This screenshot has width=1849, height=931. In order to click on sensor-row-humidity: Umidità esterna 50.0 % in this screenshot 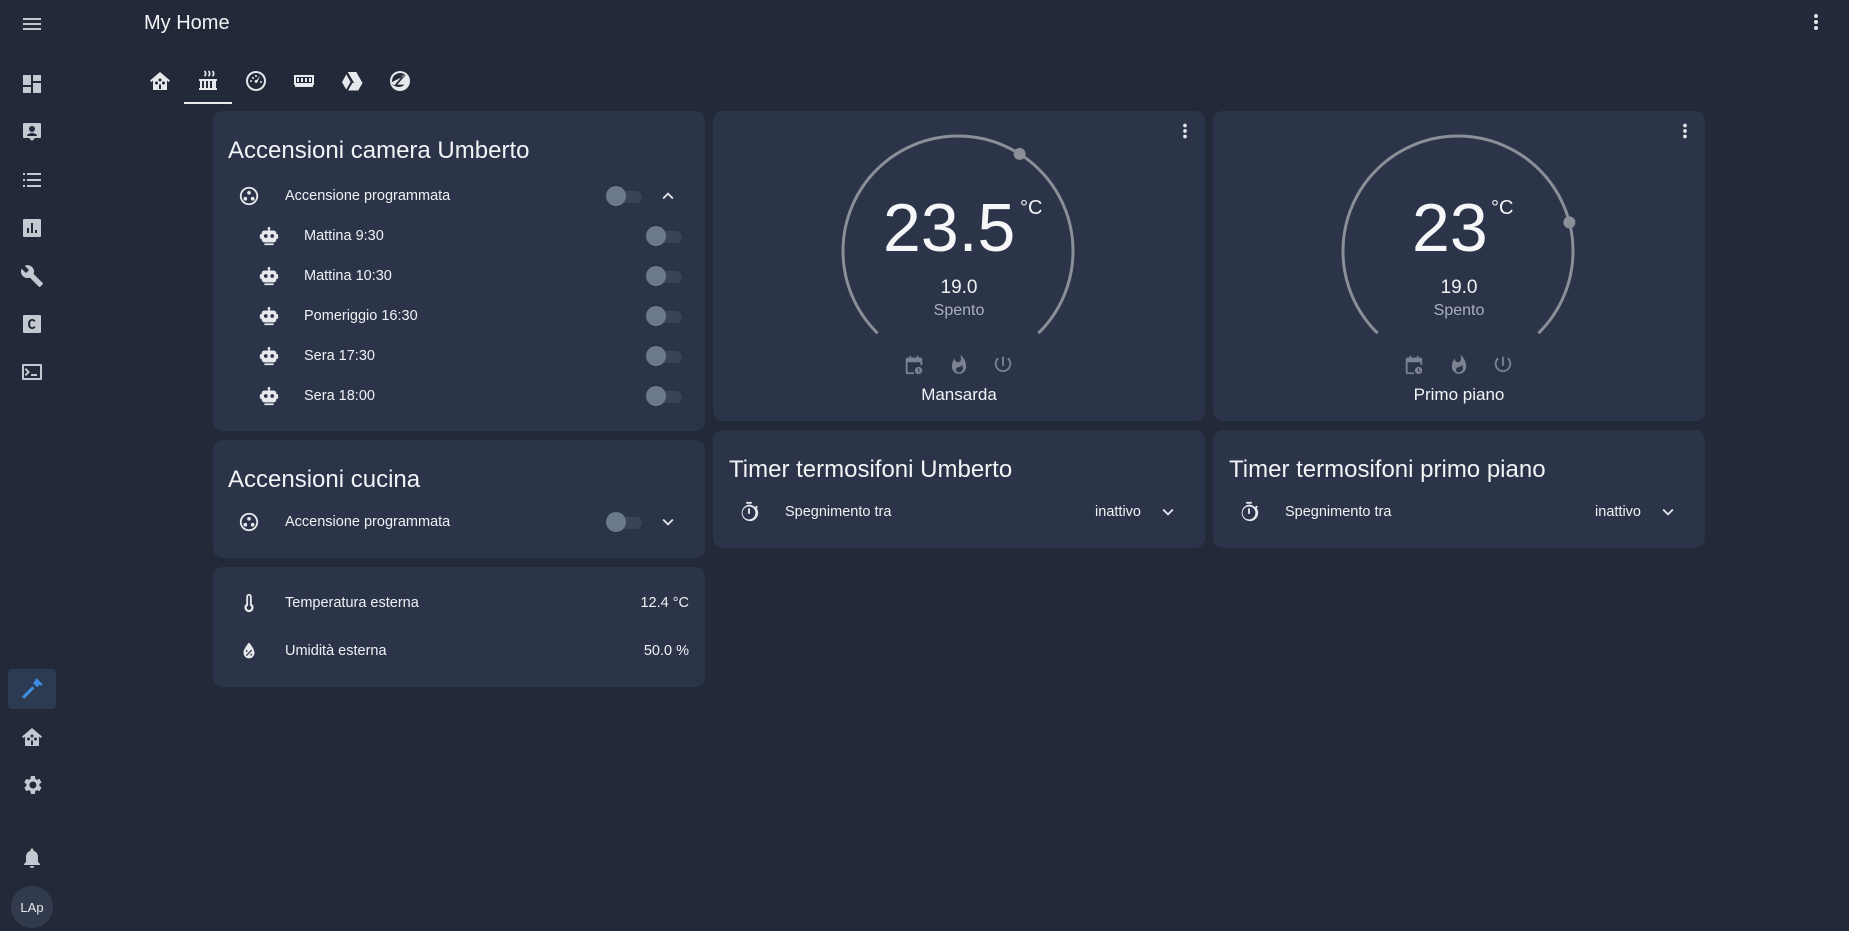, I will do `click(459, 651)`.